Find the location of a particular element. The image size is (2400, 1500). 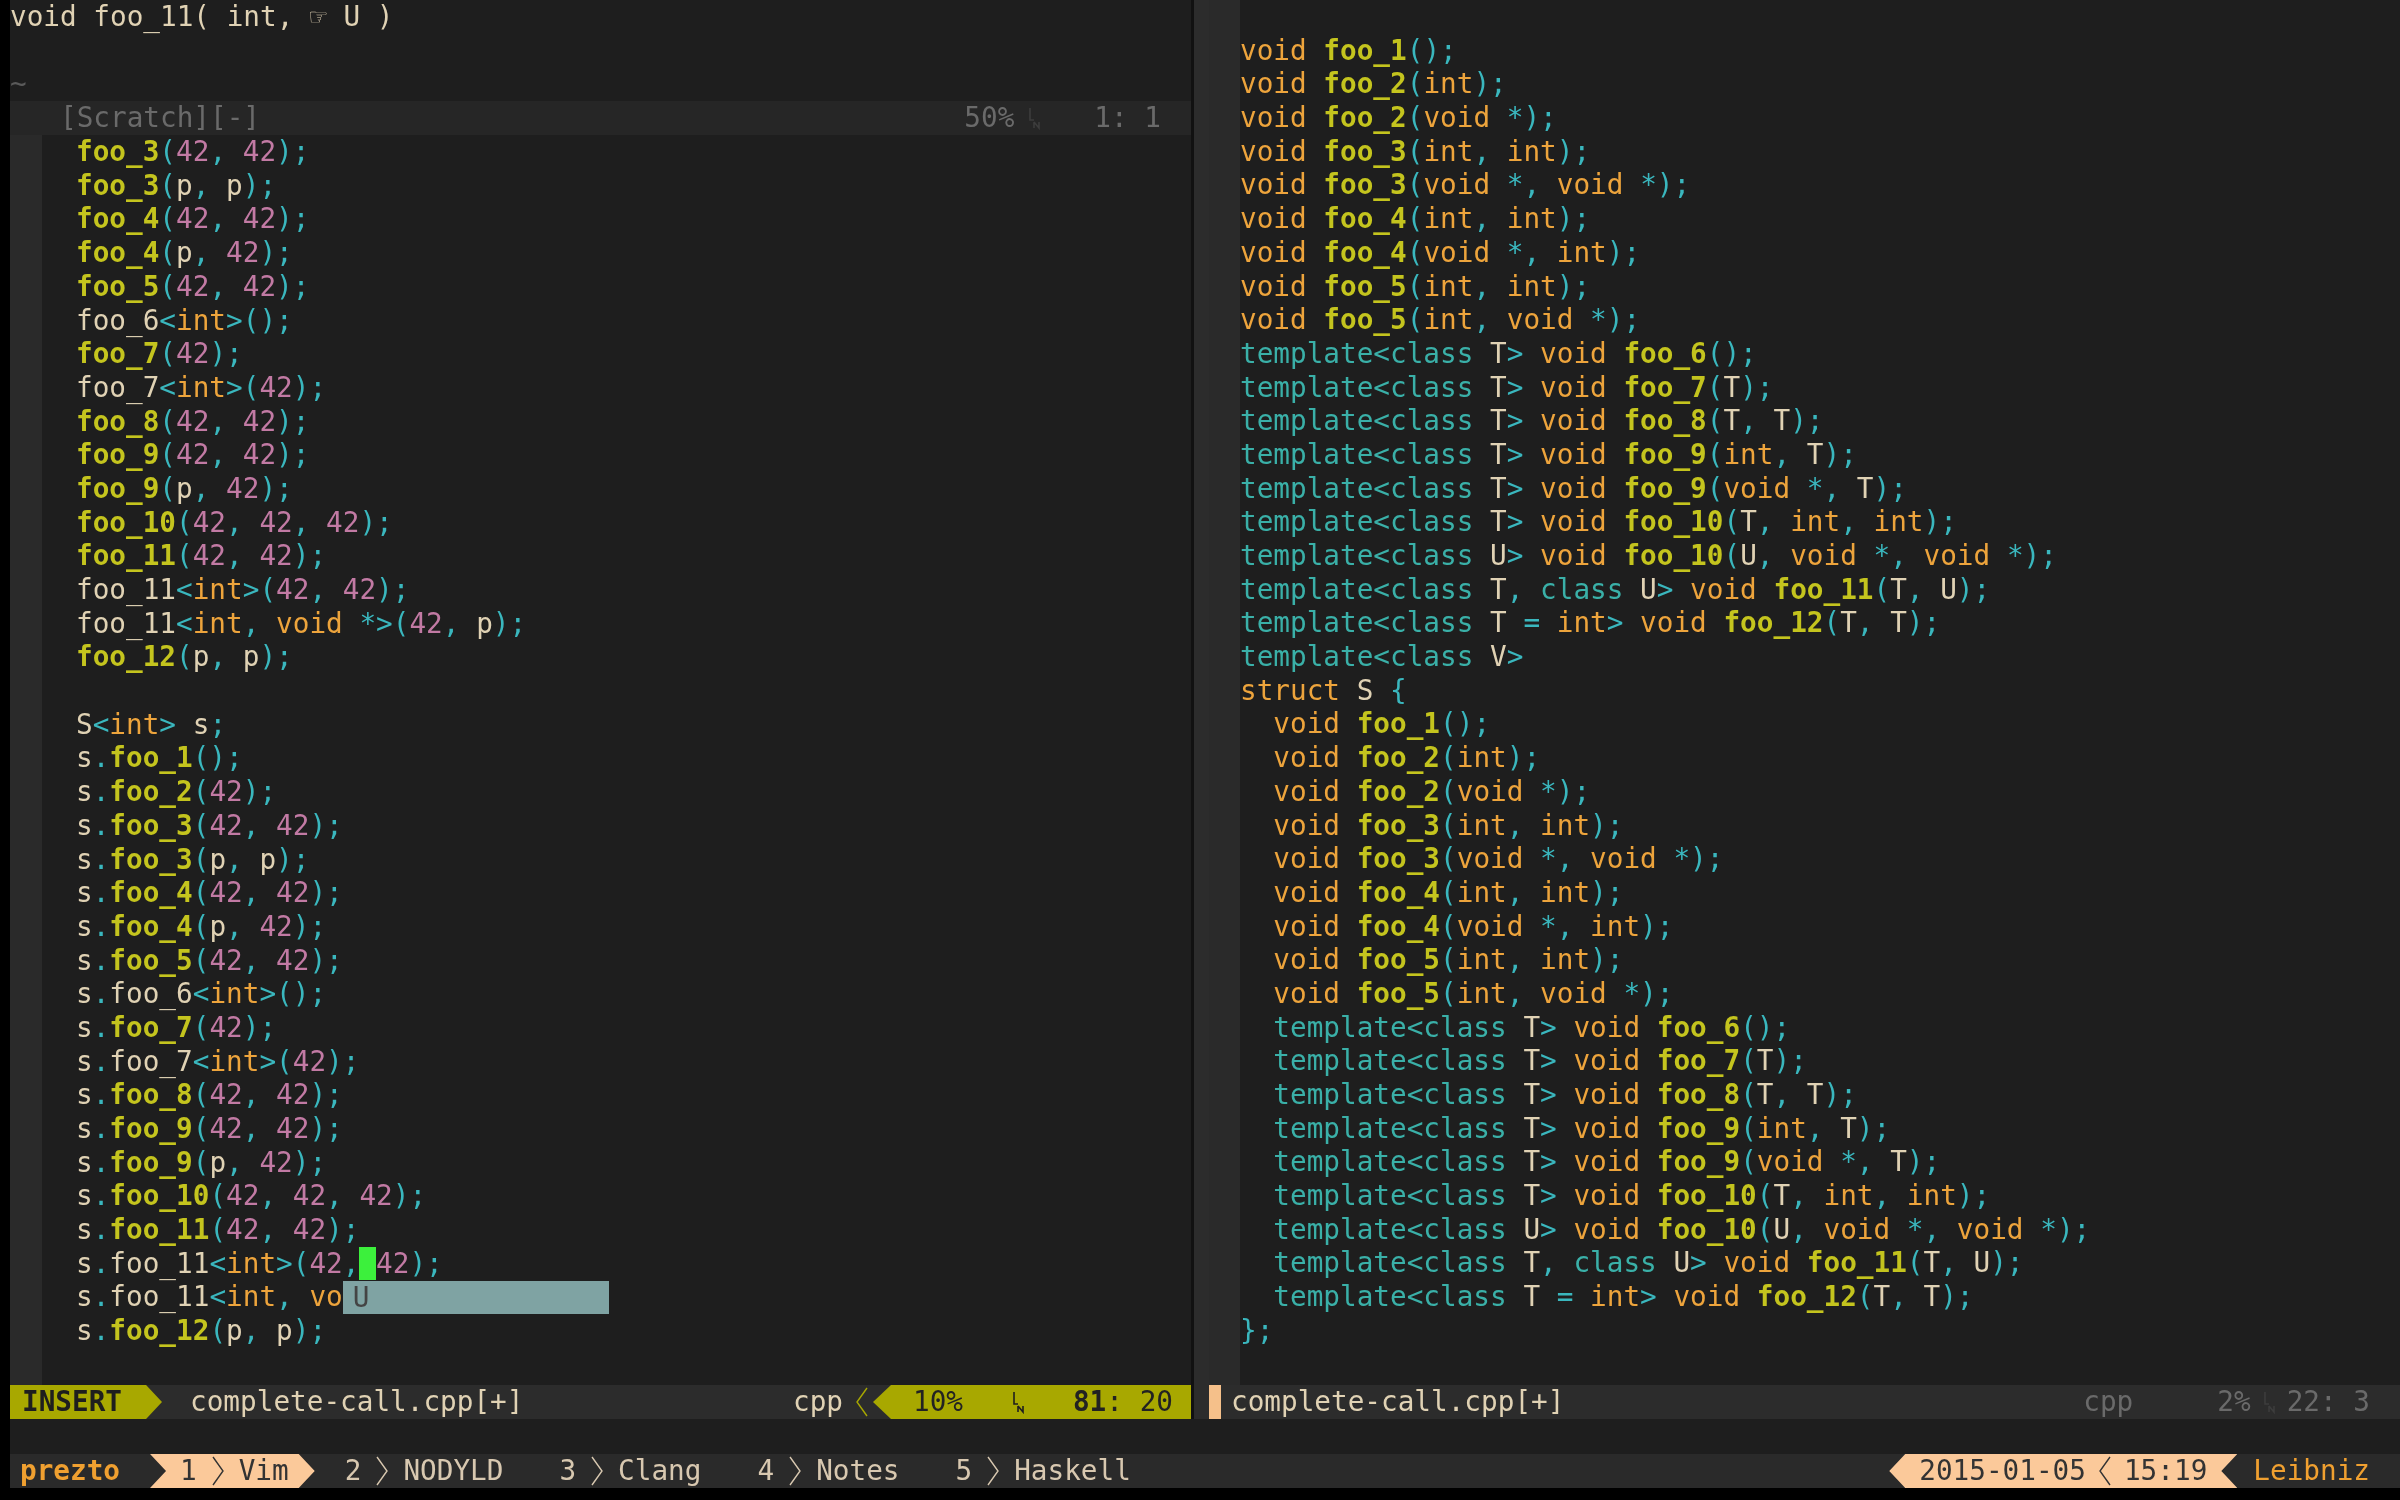

code-line: template<class T = int> void foo_12(T, T); is located at coordinates (1623, 1297).